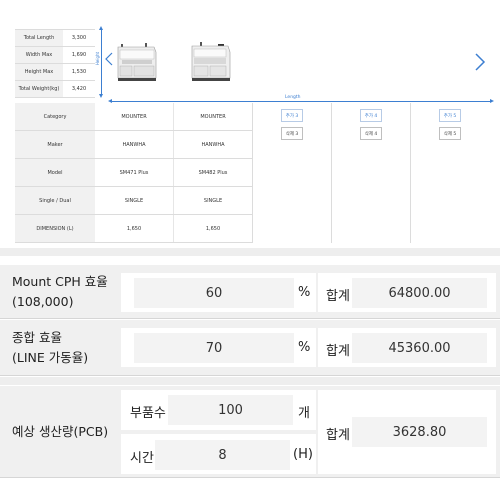 This screenshot has height=500, width=500. What do you see at coordinates (304, 413) in the screenshot?
I see `parts-unit: 개` at bounding box center [304, 413].